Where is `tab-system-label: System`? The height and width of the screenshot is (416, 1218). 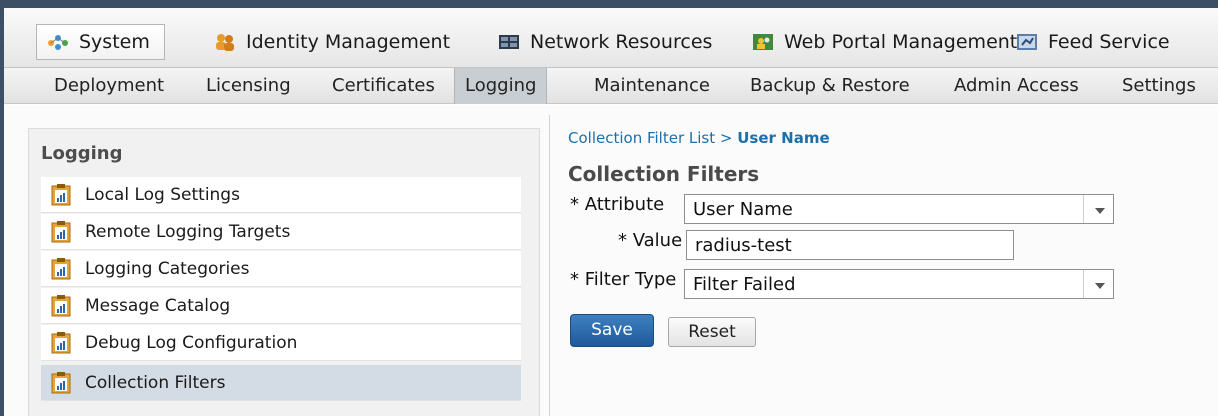
tab-system-label: System is located at coordinates (114, 42).